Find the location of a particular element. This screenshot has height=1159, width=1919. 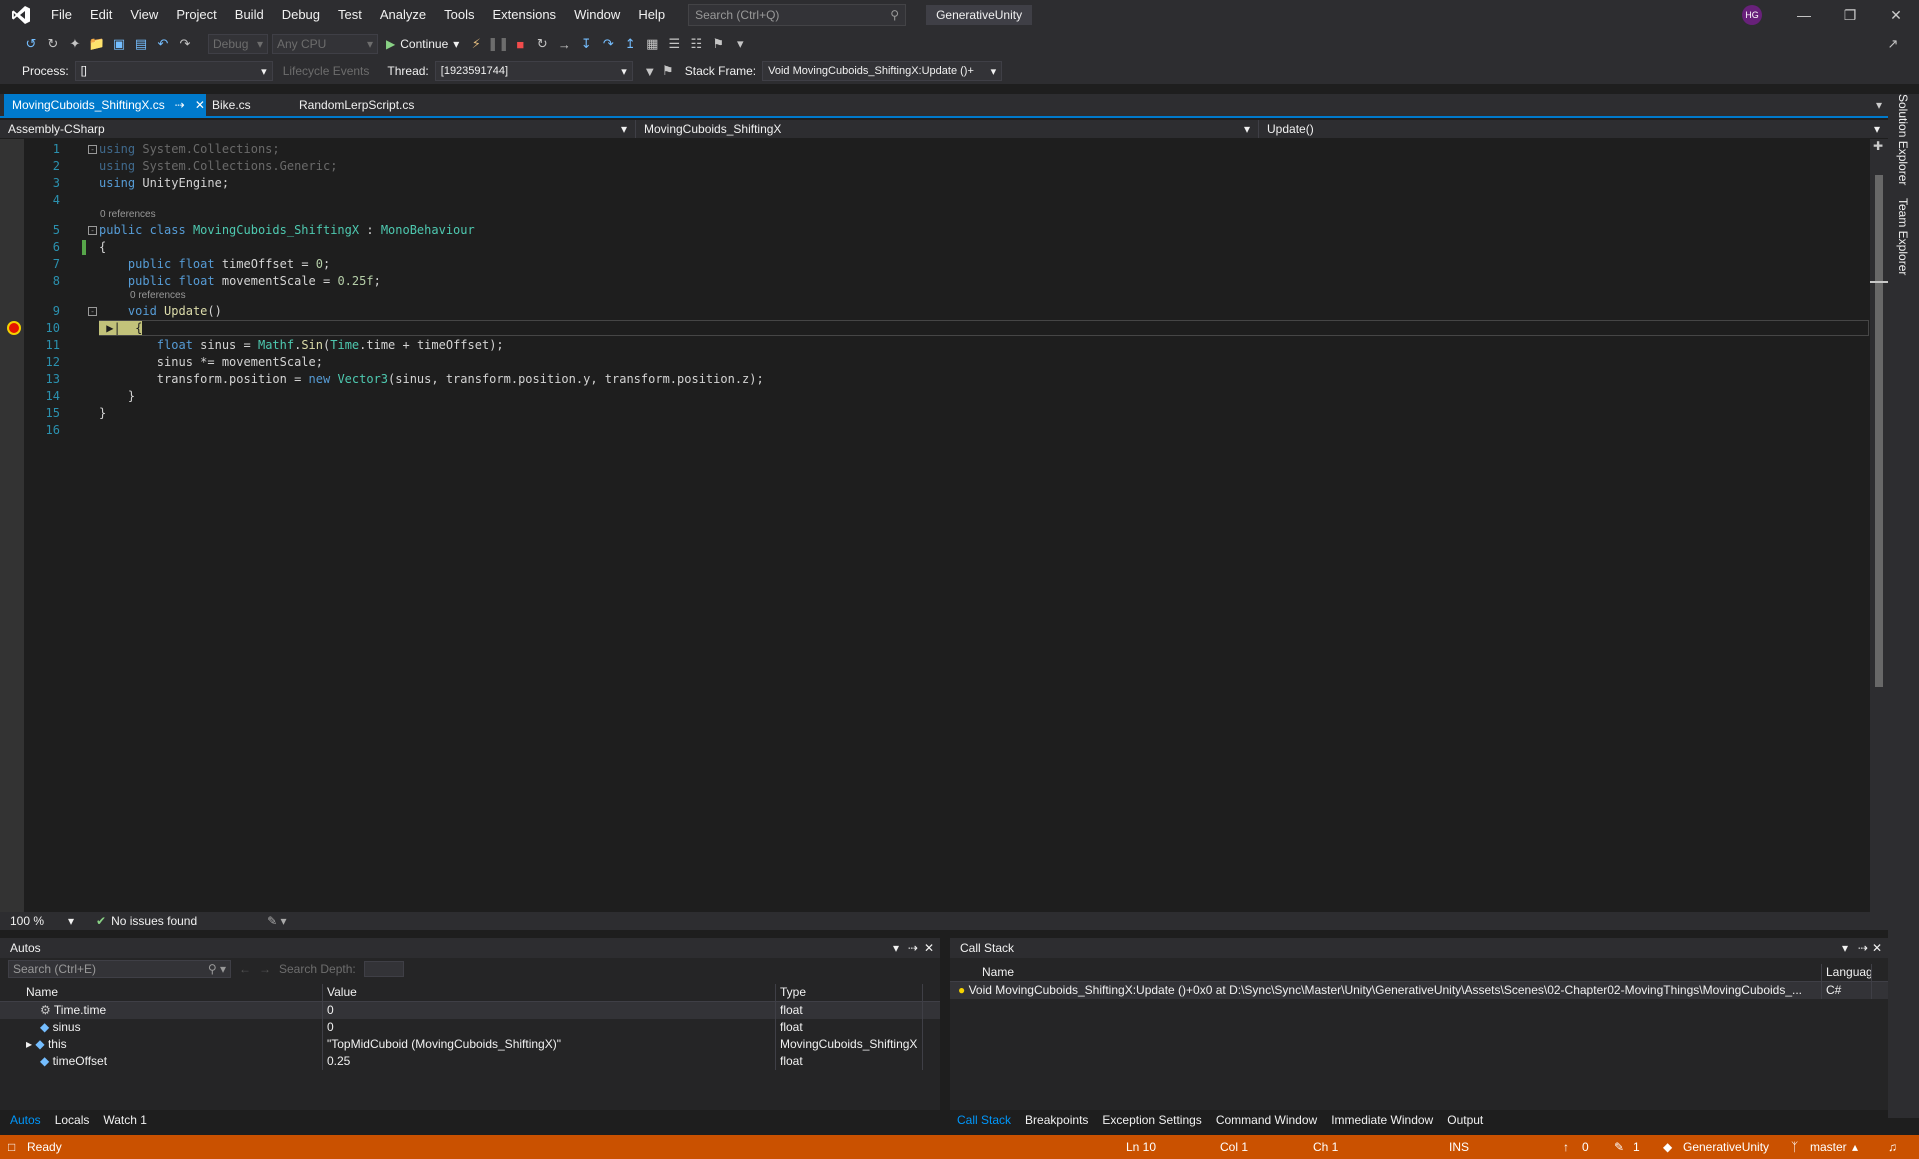

class-select: MovingCuboids_ShiftingX ▾ is located at coordinates (947, 129).